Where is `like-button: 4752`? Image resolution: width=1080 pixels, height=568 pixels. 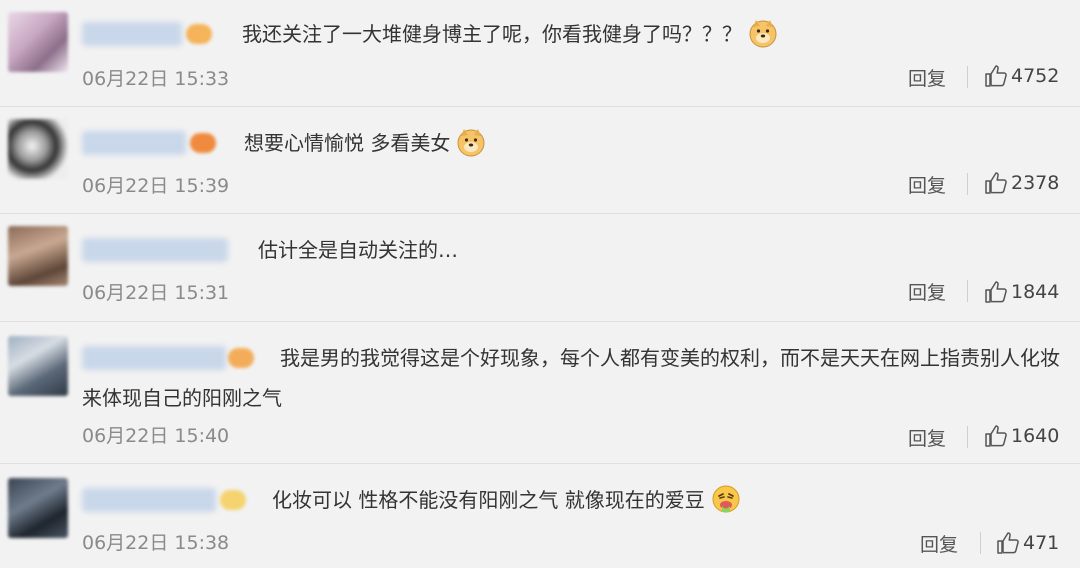
like-button: 4752 is located at coordinates (1021, 76).